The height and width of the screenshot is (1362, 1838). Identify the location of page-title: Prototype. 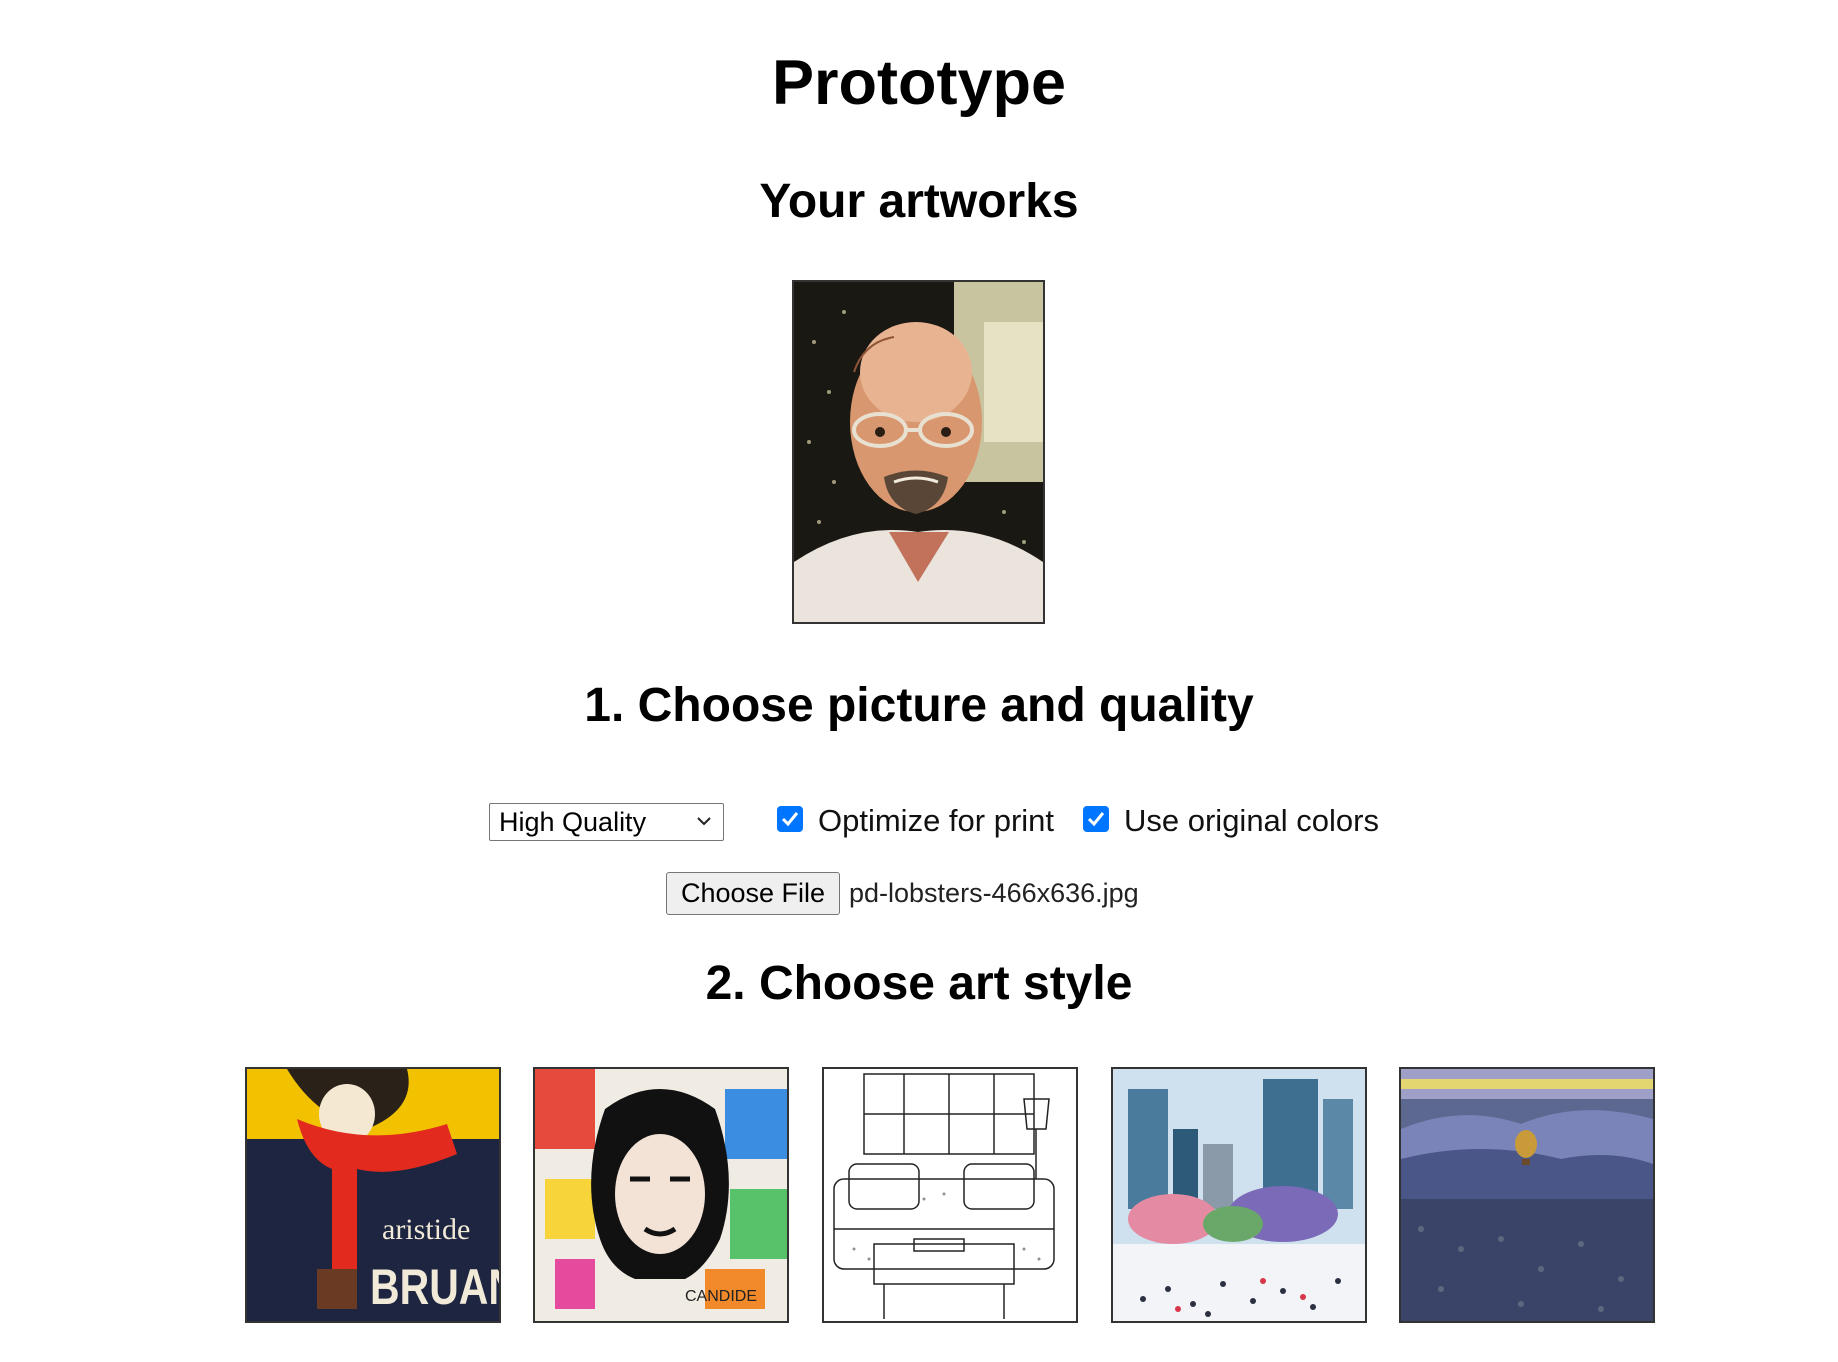
(919, 83).